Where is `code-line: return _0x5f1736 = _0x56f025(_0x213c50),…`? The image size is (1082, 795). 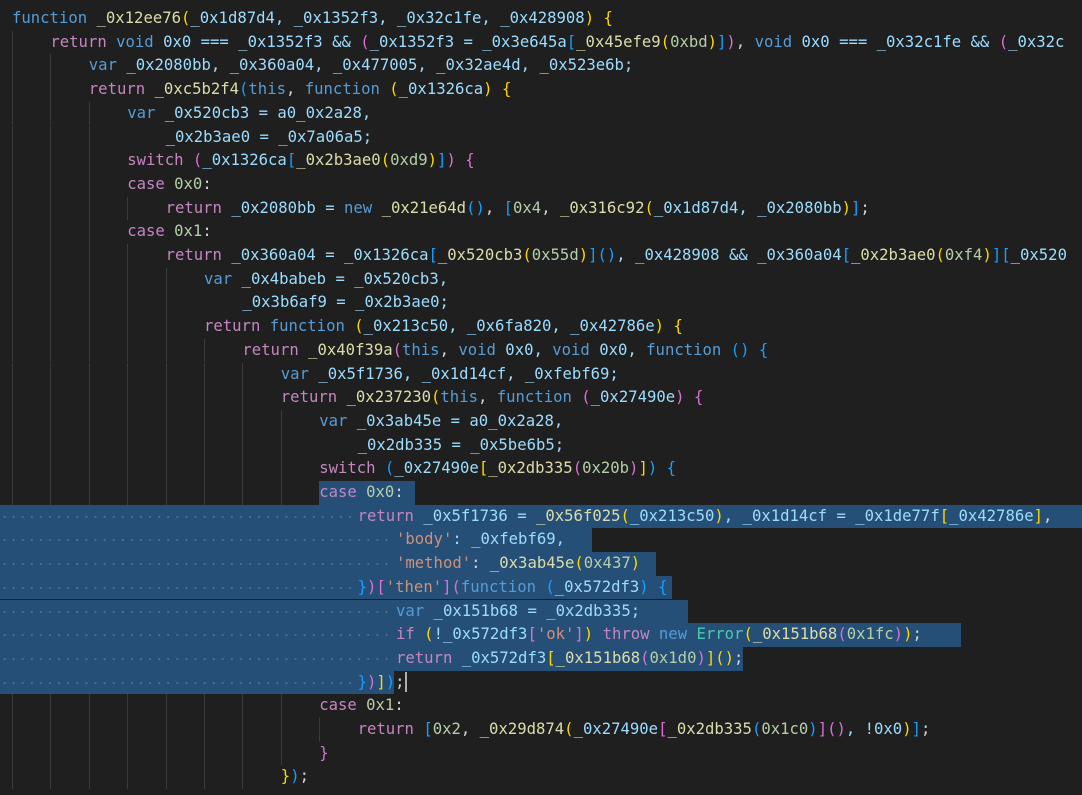 code-line: return _0x5f1736 = _0x56f025(_0x213c50),… is located at coordinates (541, 516).